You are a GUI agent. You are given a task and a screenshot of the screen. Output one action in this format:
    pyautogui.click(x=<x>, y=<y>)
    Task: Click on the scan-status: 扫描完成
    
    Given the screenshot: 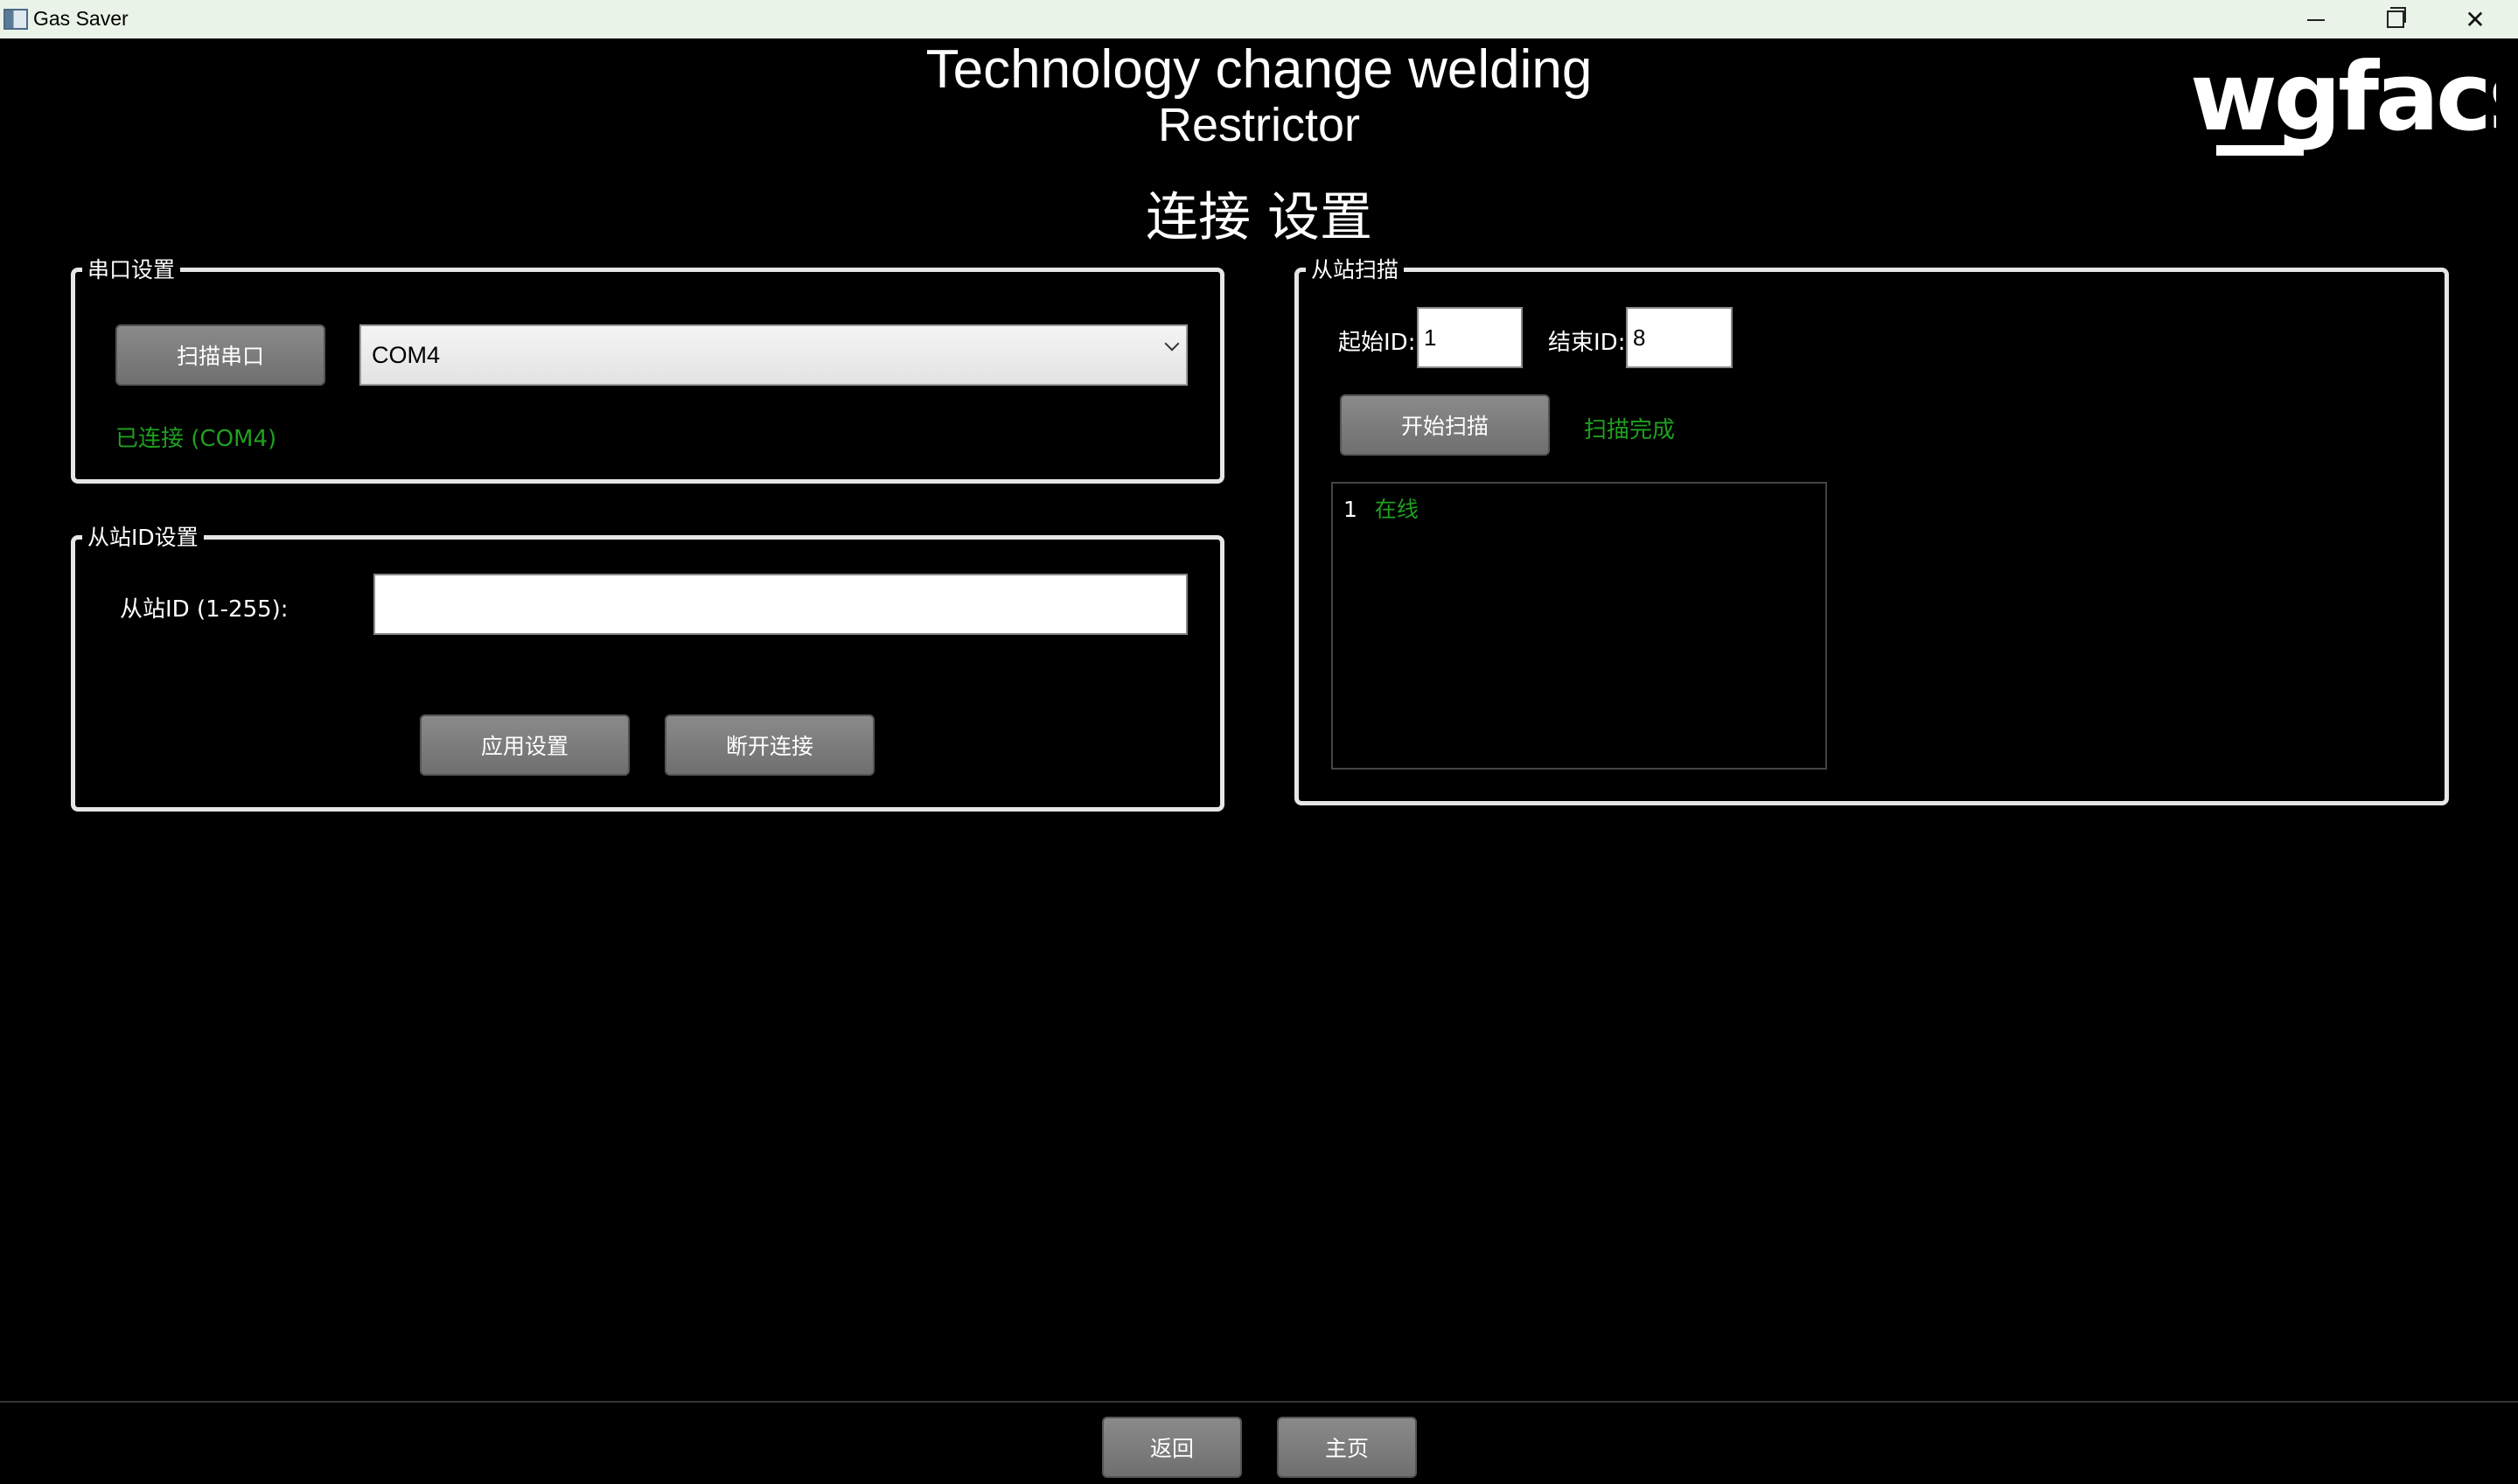 What is the action you would take?
    pyautogui.click(x=1630, y=430)
    